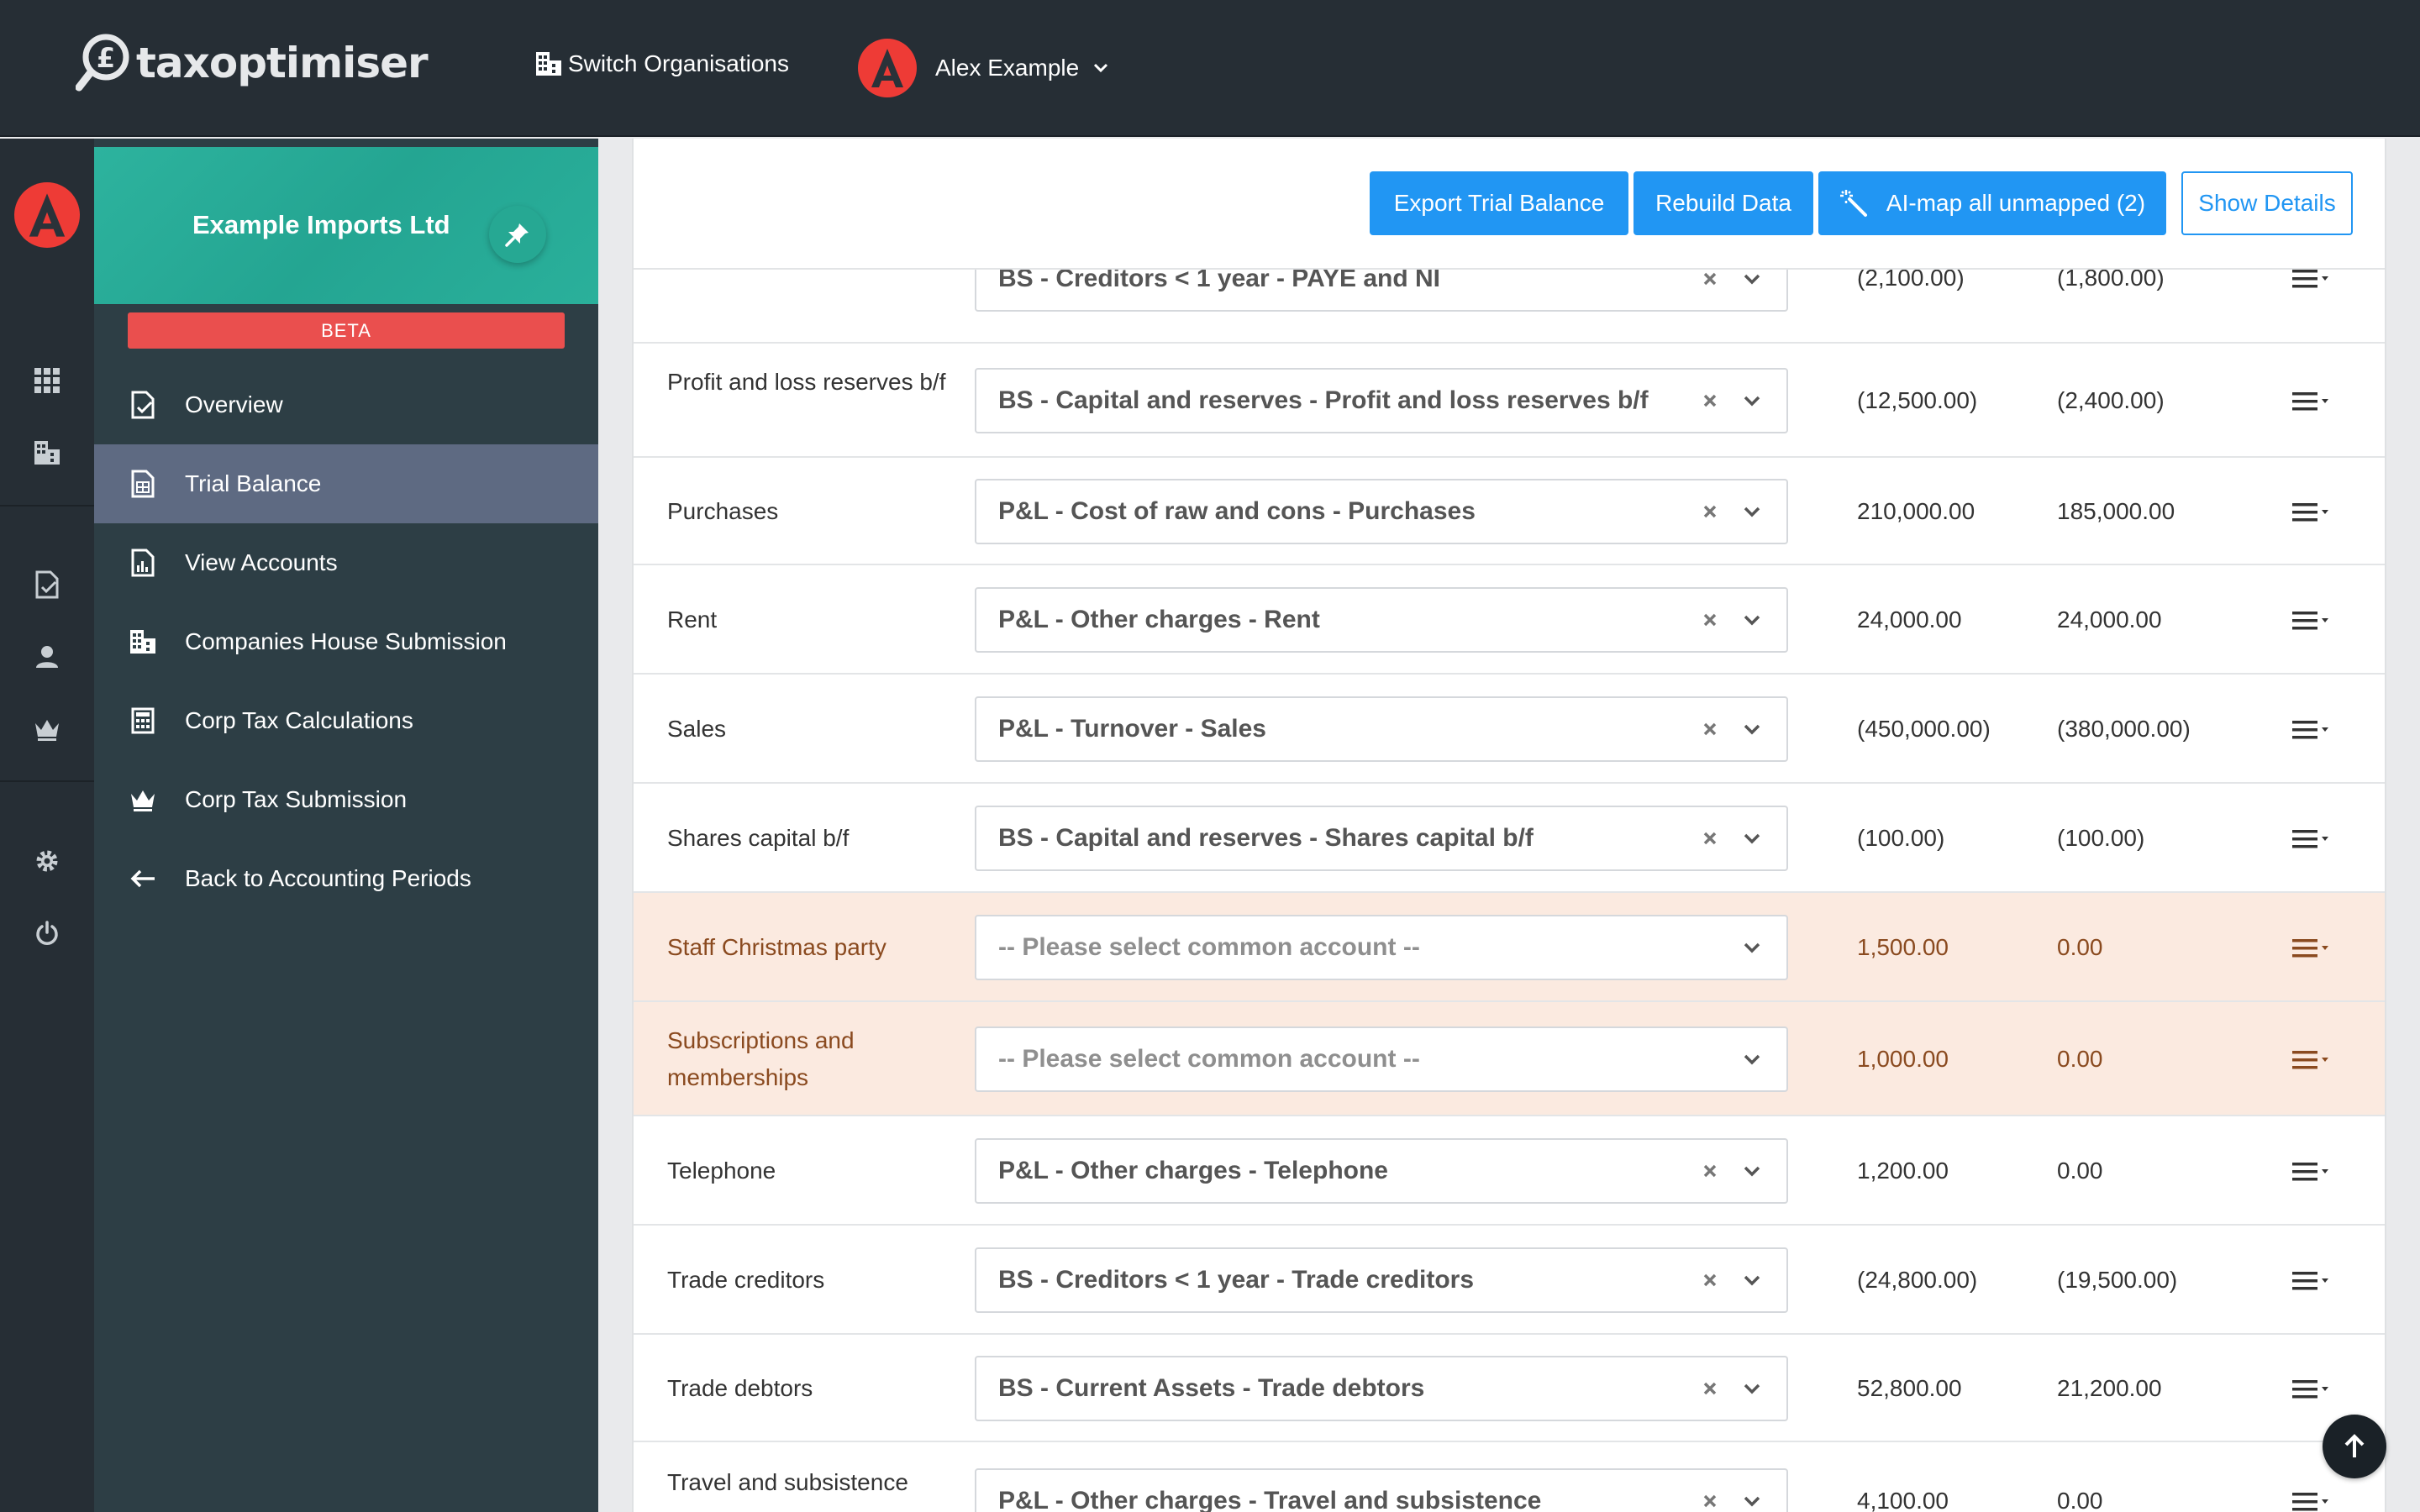 The image size is (2420, 1512). What do you see at coordinates (1499, 203) in the screenshot?
I see `export-trial-balance-button: Export Trial Balance` at bounding box center [1499, 203].